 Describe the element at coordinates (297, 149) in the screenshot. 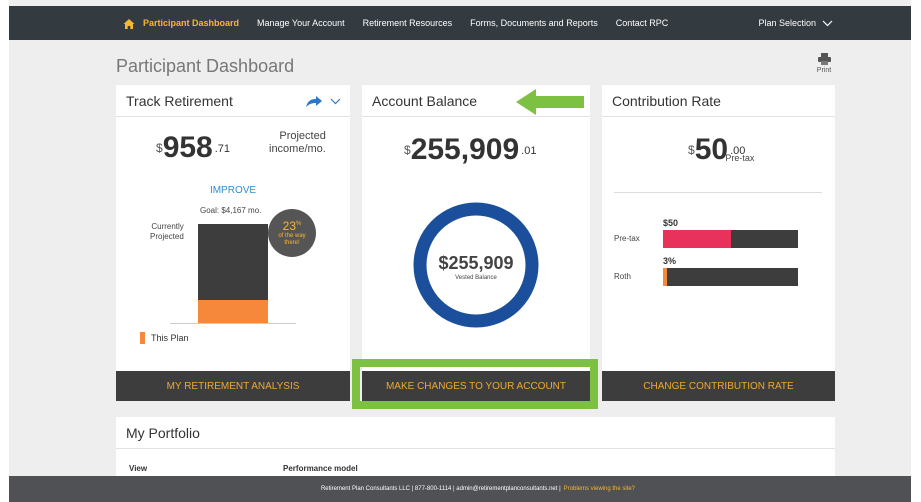

I see `projected-line2: income/mo.` at that location.